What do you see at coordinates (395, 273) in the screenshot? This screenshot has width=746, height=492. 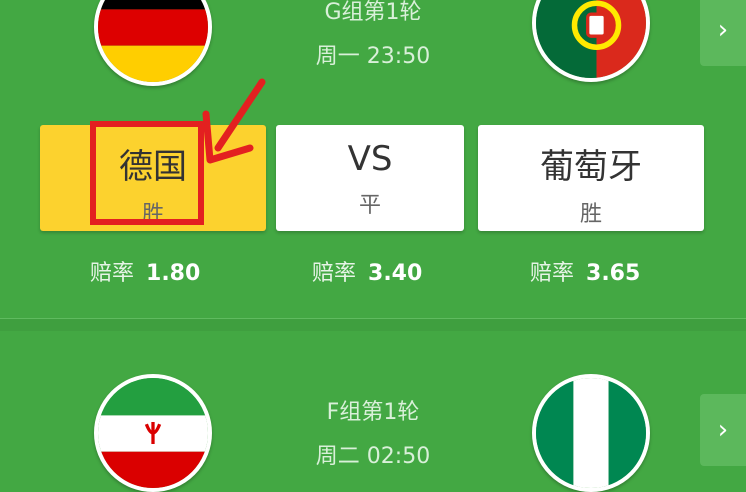 I see `odds-value: 3.40` at bounding box center [395, 273].